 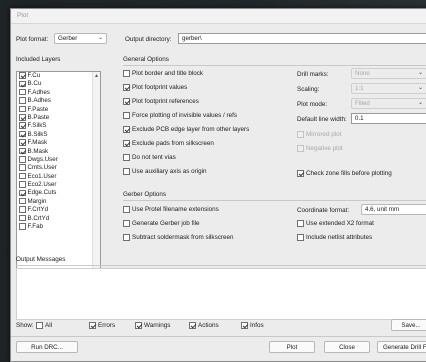 I want to click on opt-check-zone-fills: Check zone fills before plotting, so click(x=344, y=173).